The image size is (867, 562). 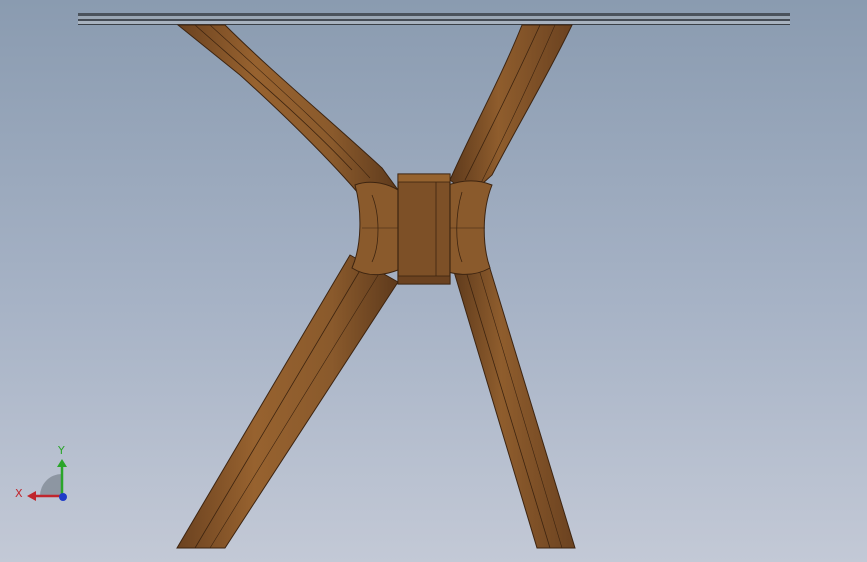 What do you see at coordinates (513, 405) in the screenshot?
I see `lower-right-leg` at bounding box center [513, 405].